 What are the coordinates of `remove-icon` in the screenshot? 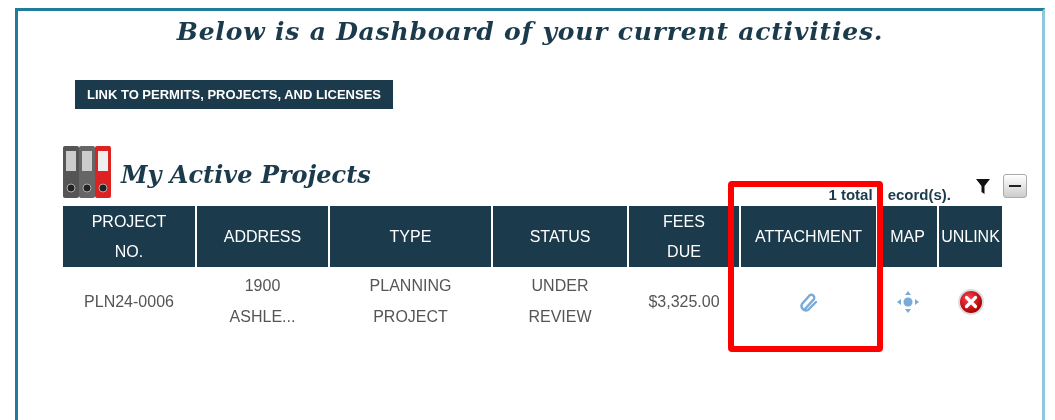 It's located at (970, 302).